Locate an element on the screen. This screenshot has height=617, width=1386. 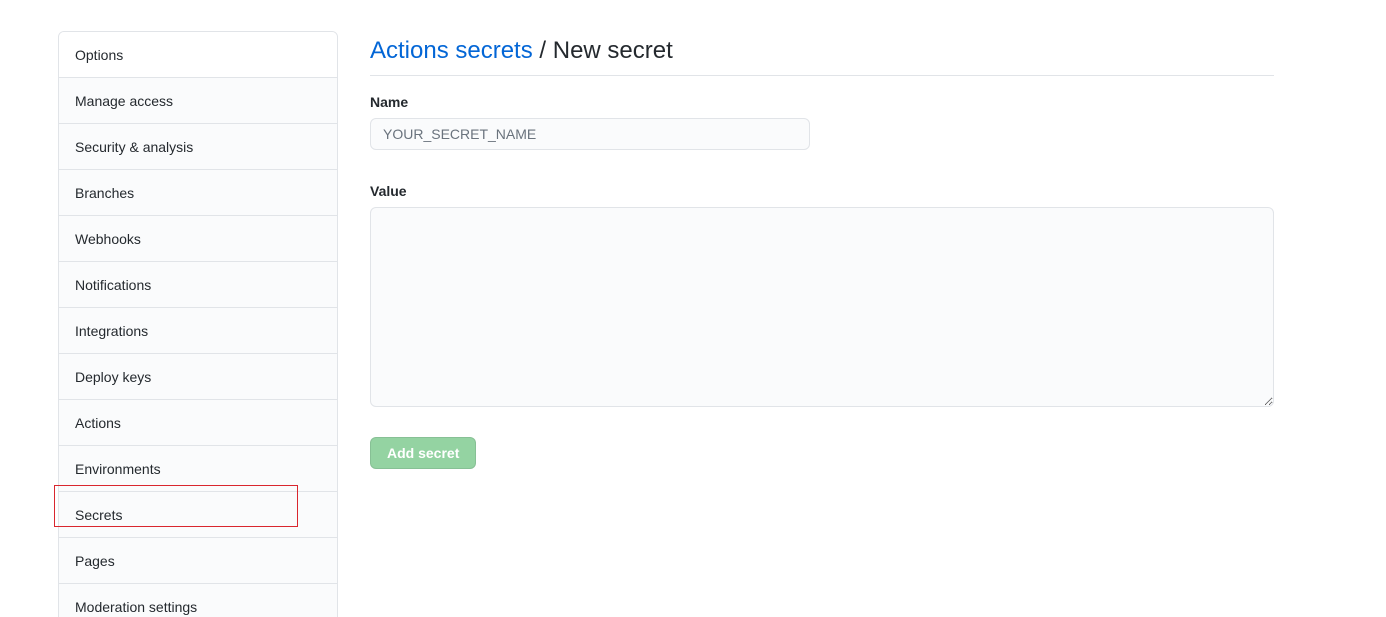
secret-name-input is located at coordinates (590, 134).